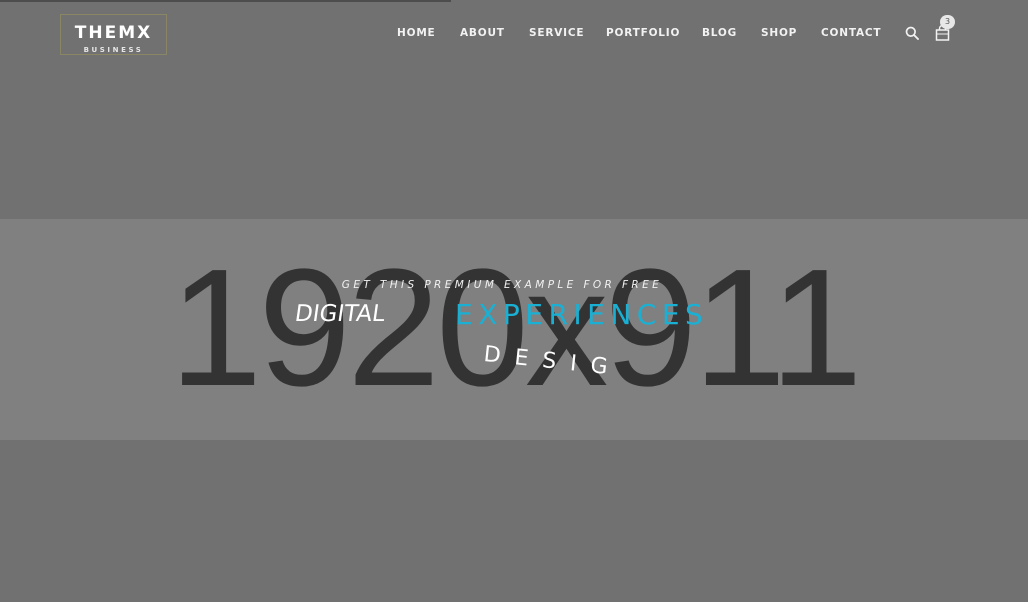  What do you see at coordinates (556, 33) in the screenshot?
I see `nav-item-service: SERVICE` at bounding box center [556, 33].